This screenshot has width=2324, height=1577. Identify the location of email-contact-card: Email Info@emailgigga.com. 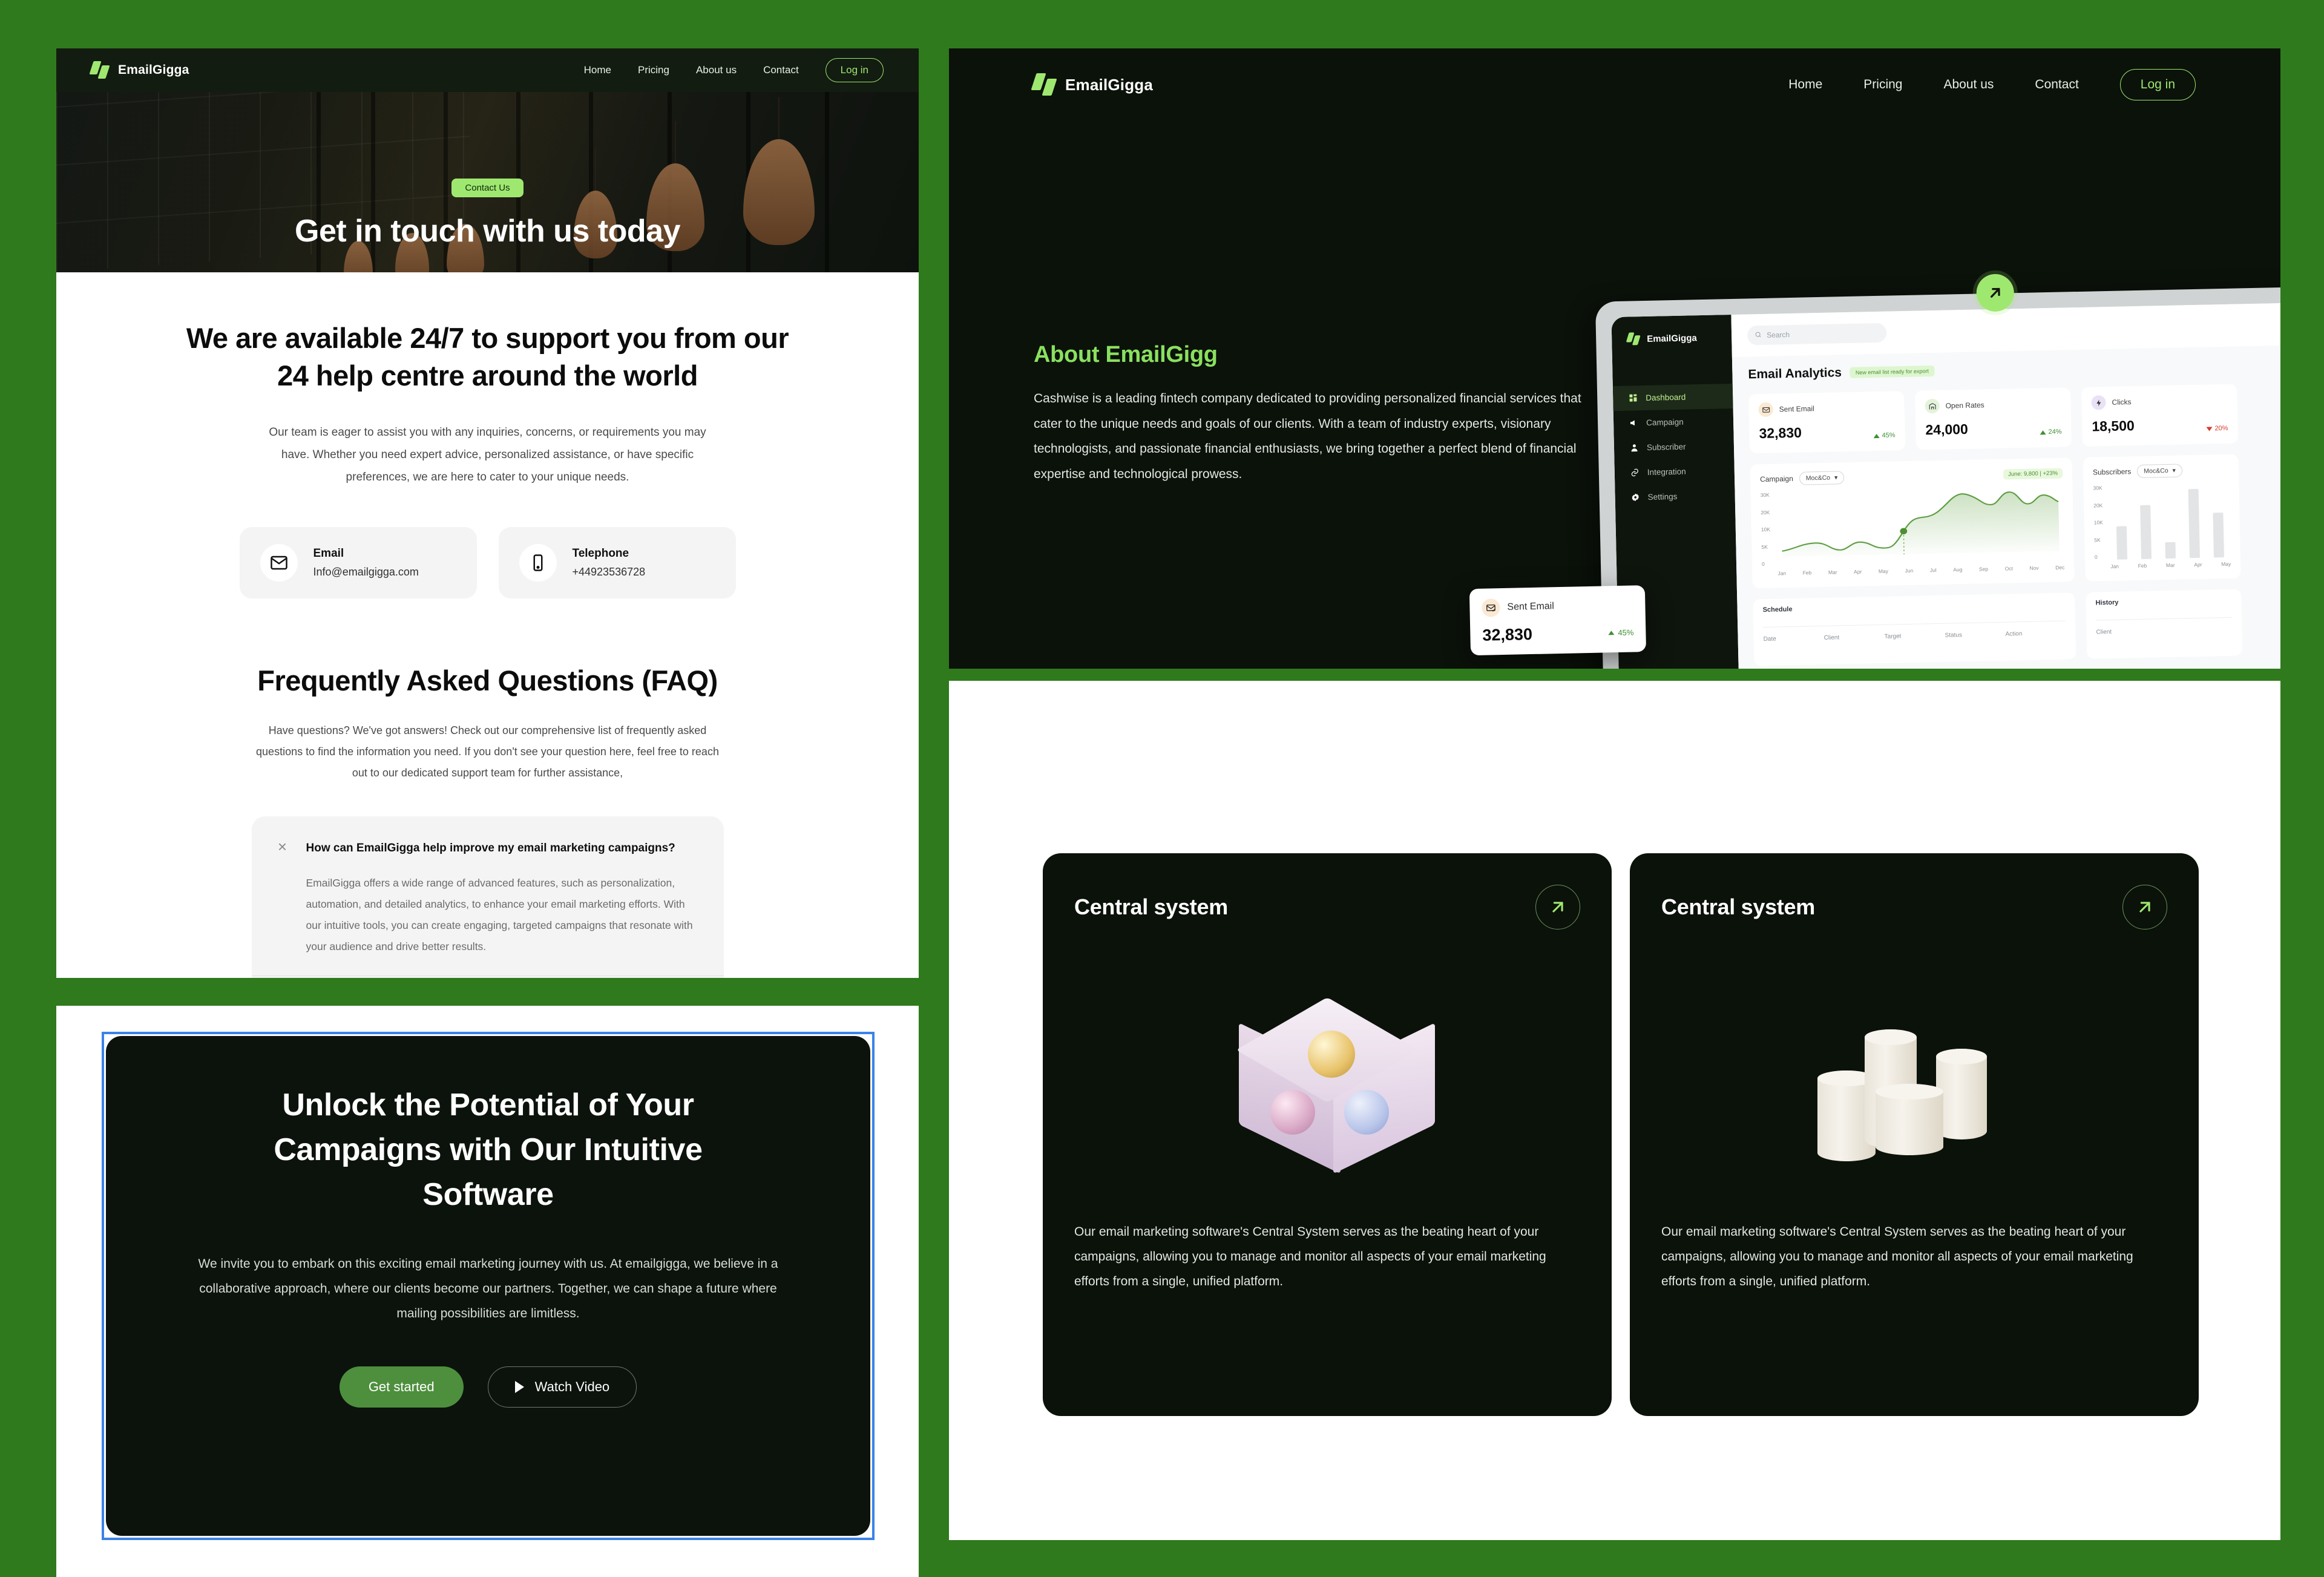
(358, 563).